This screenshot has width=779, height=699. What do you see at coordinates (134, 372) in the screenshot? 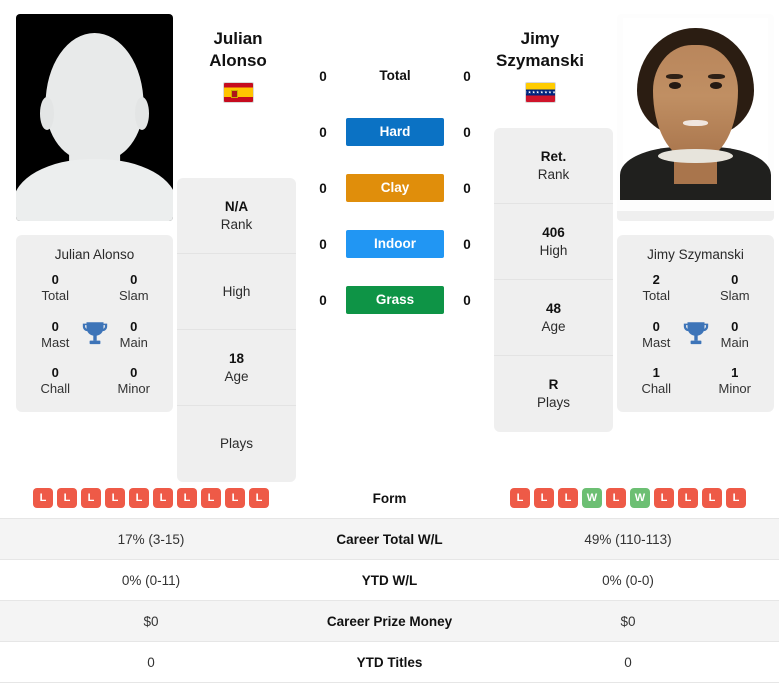
I see `left-titles-minor-value: 0` at bounding box center [134, 372].